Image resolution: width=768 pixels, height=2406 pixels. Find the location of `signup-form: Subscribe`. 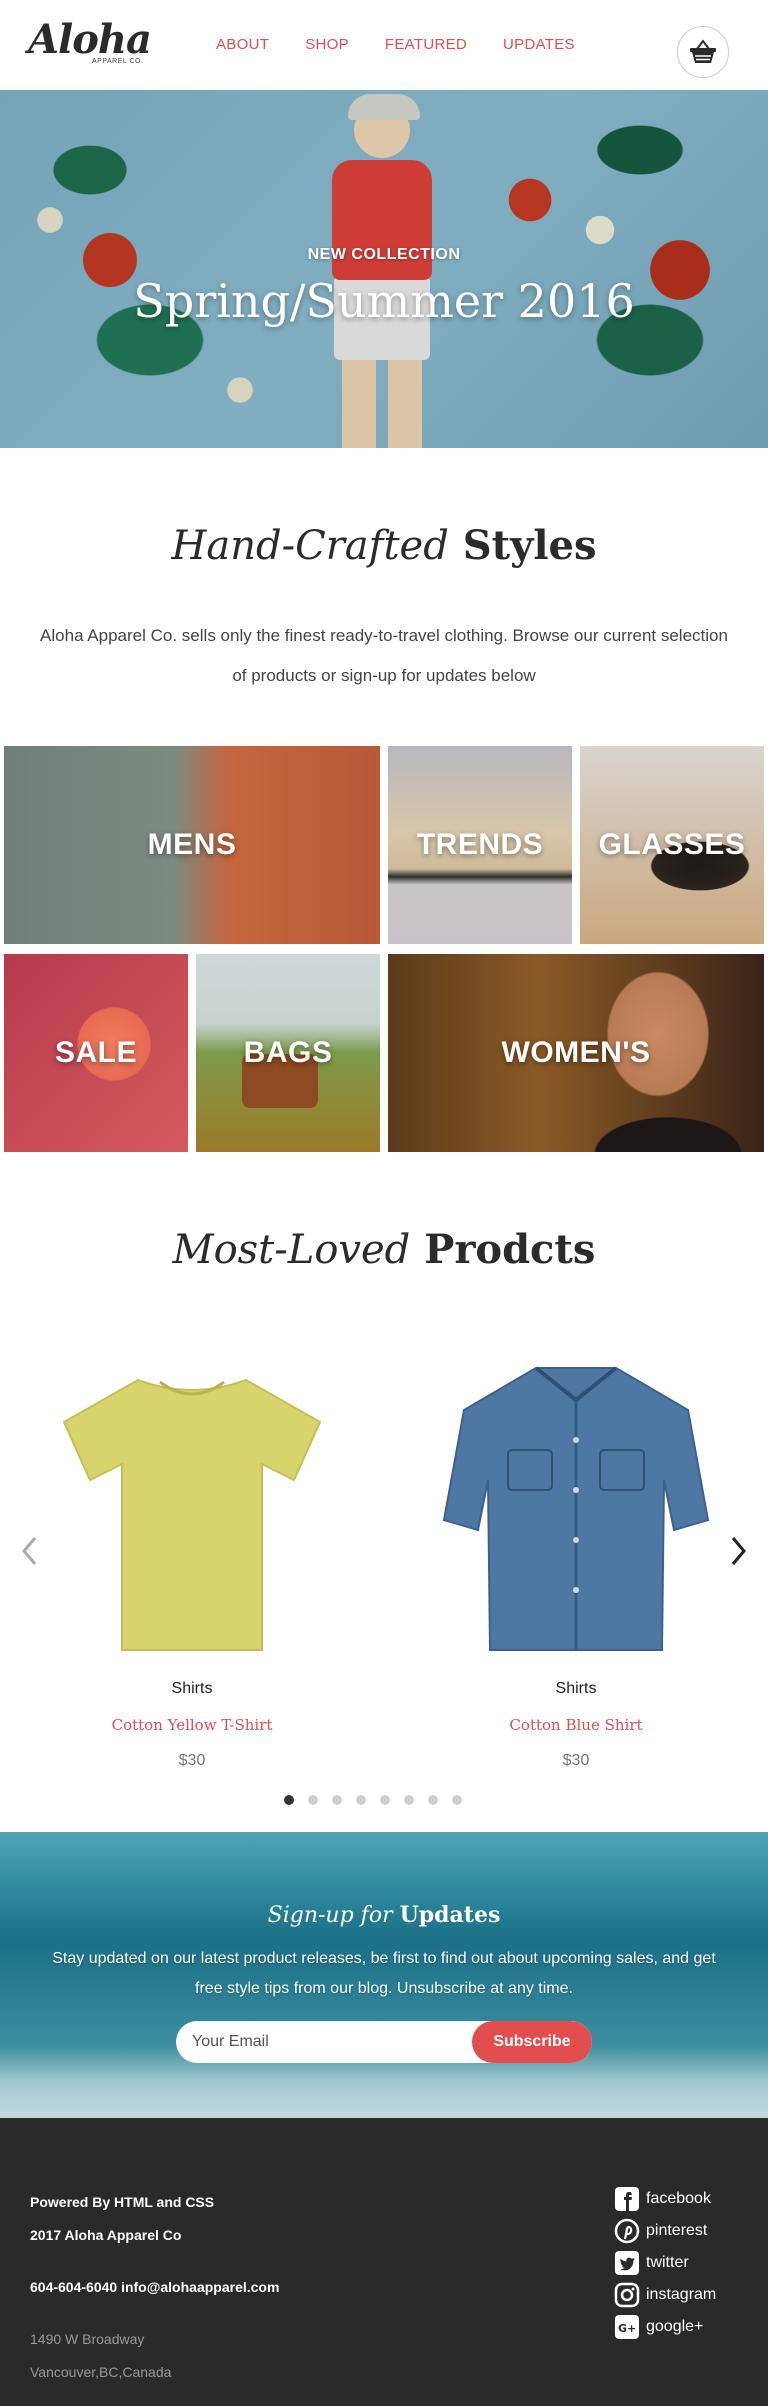

signup-form: Subscribe is located at coordinates (384, 2042).